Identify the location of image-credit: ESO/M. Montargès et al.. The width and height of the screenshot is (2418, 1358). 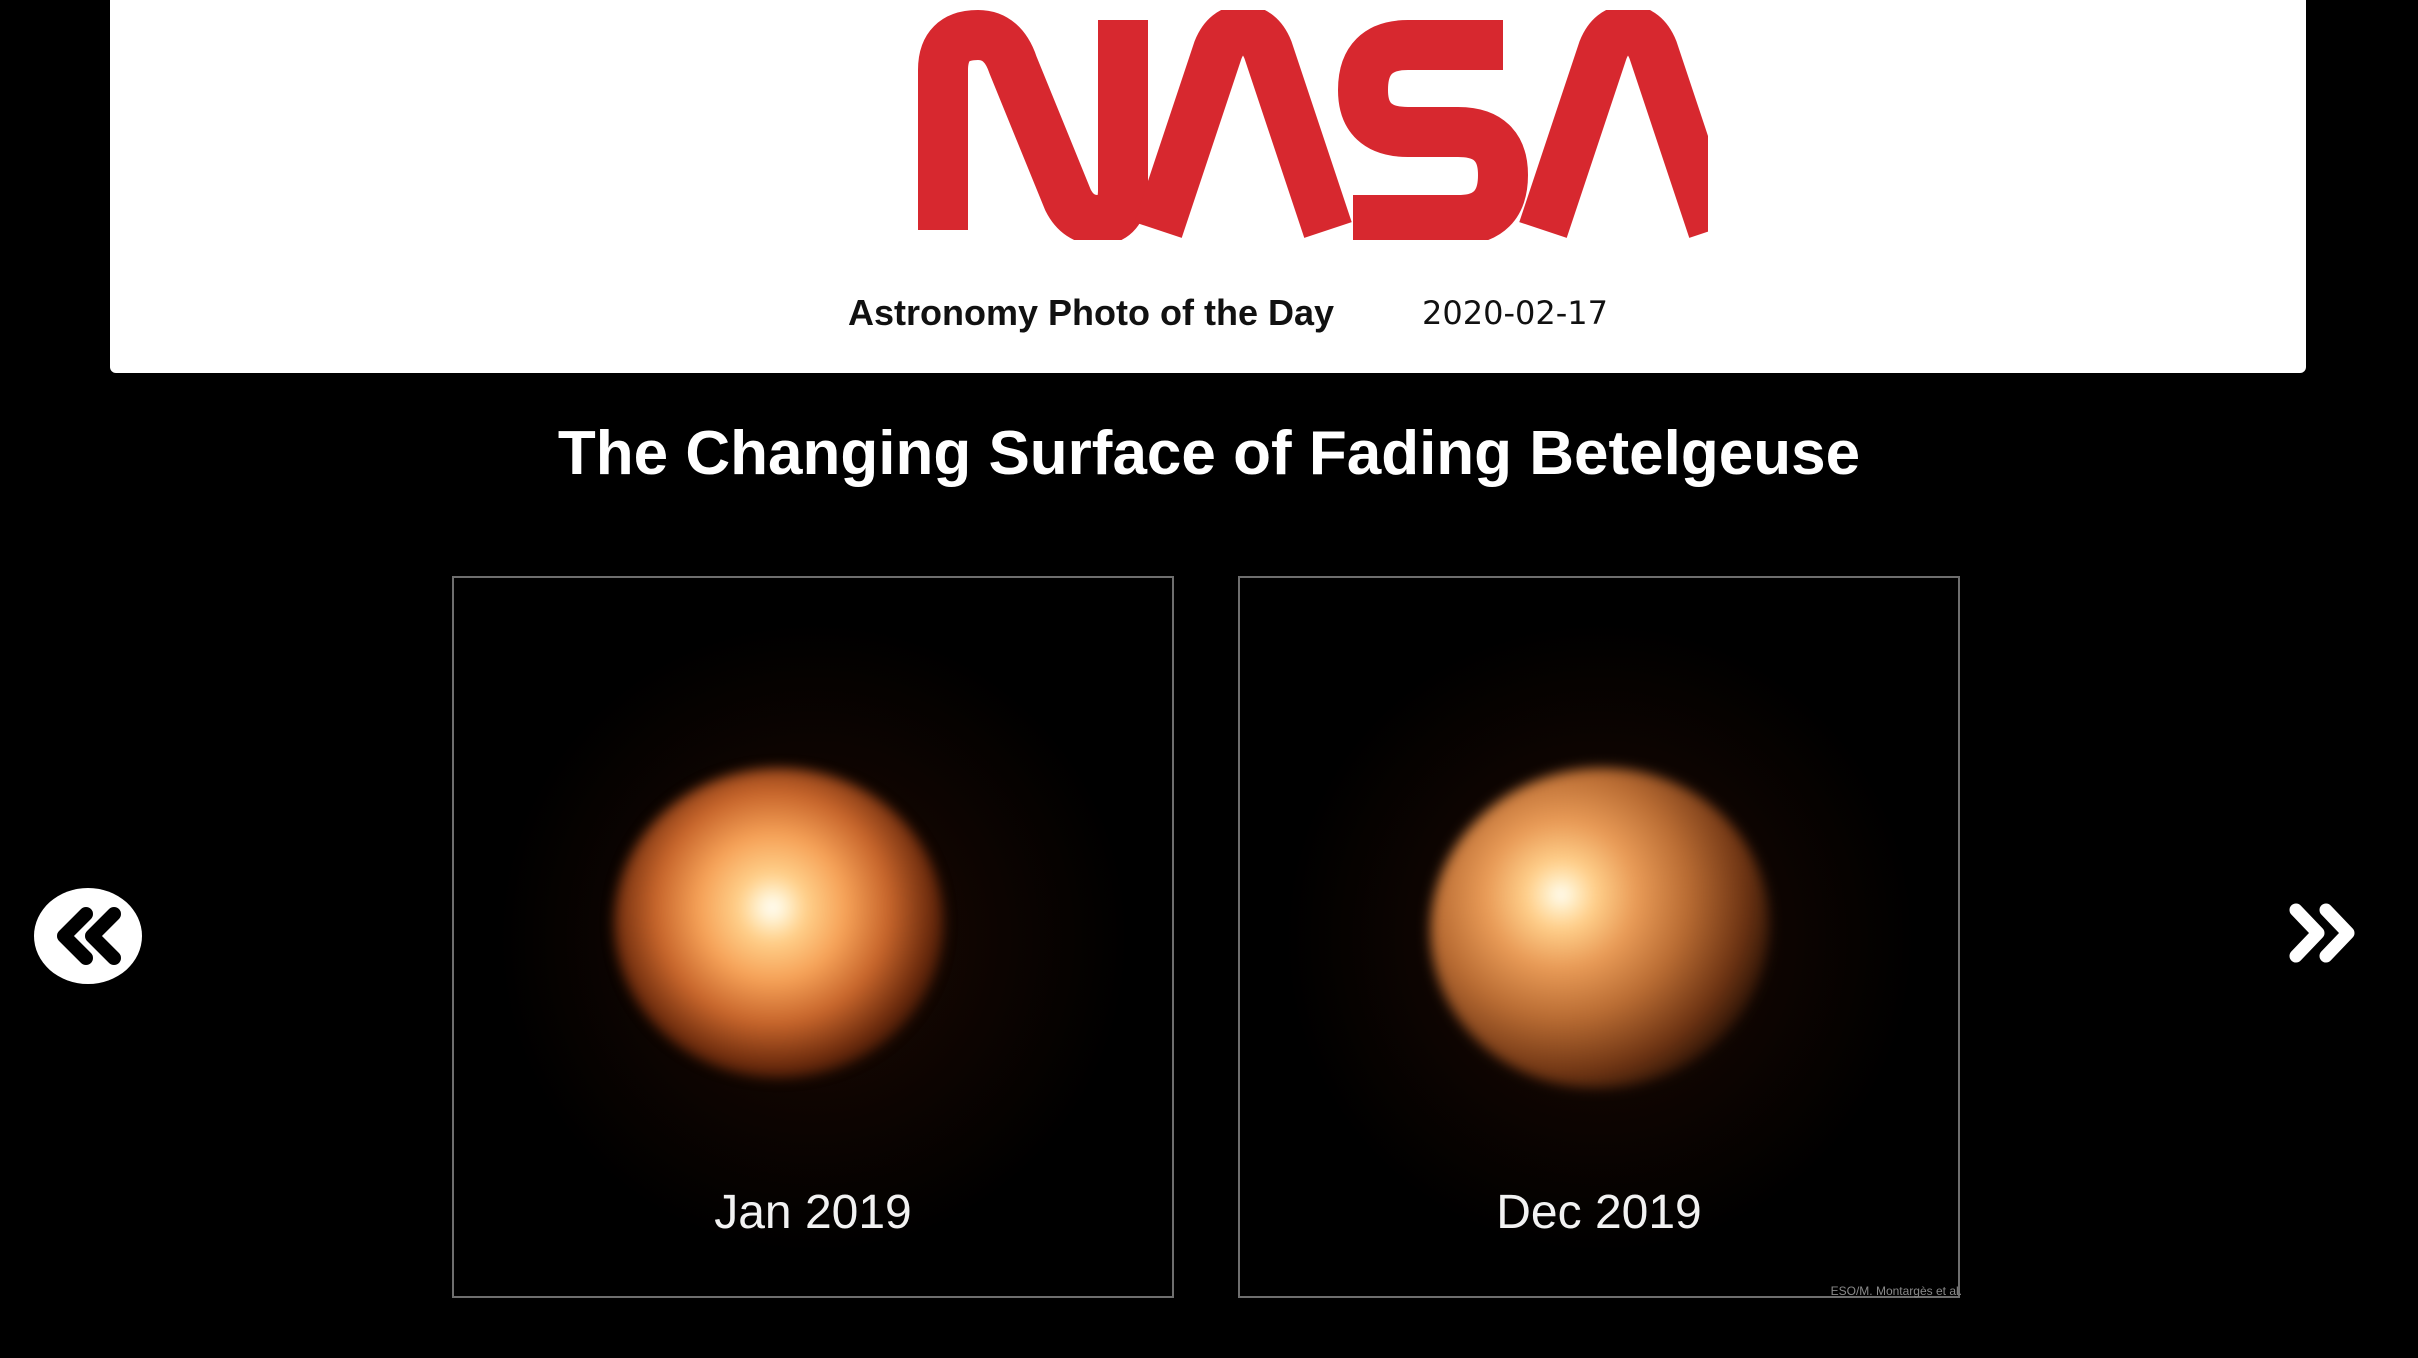
(1896, 1291).